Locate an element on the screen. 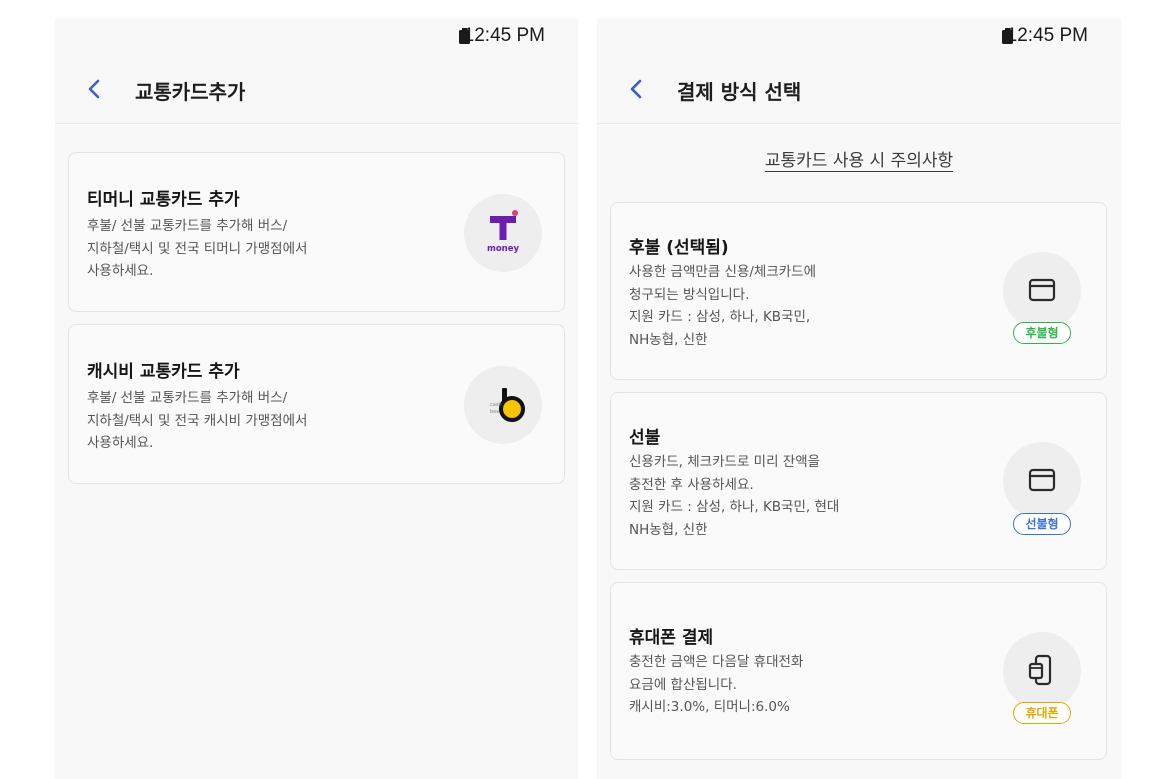  cashbee-logo-icon: cash bee is located at coordinates (507, 405).